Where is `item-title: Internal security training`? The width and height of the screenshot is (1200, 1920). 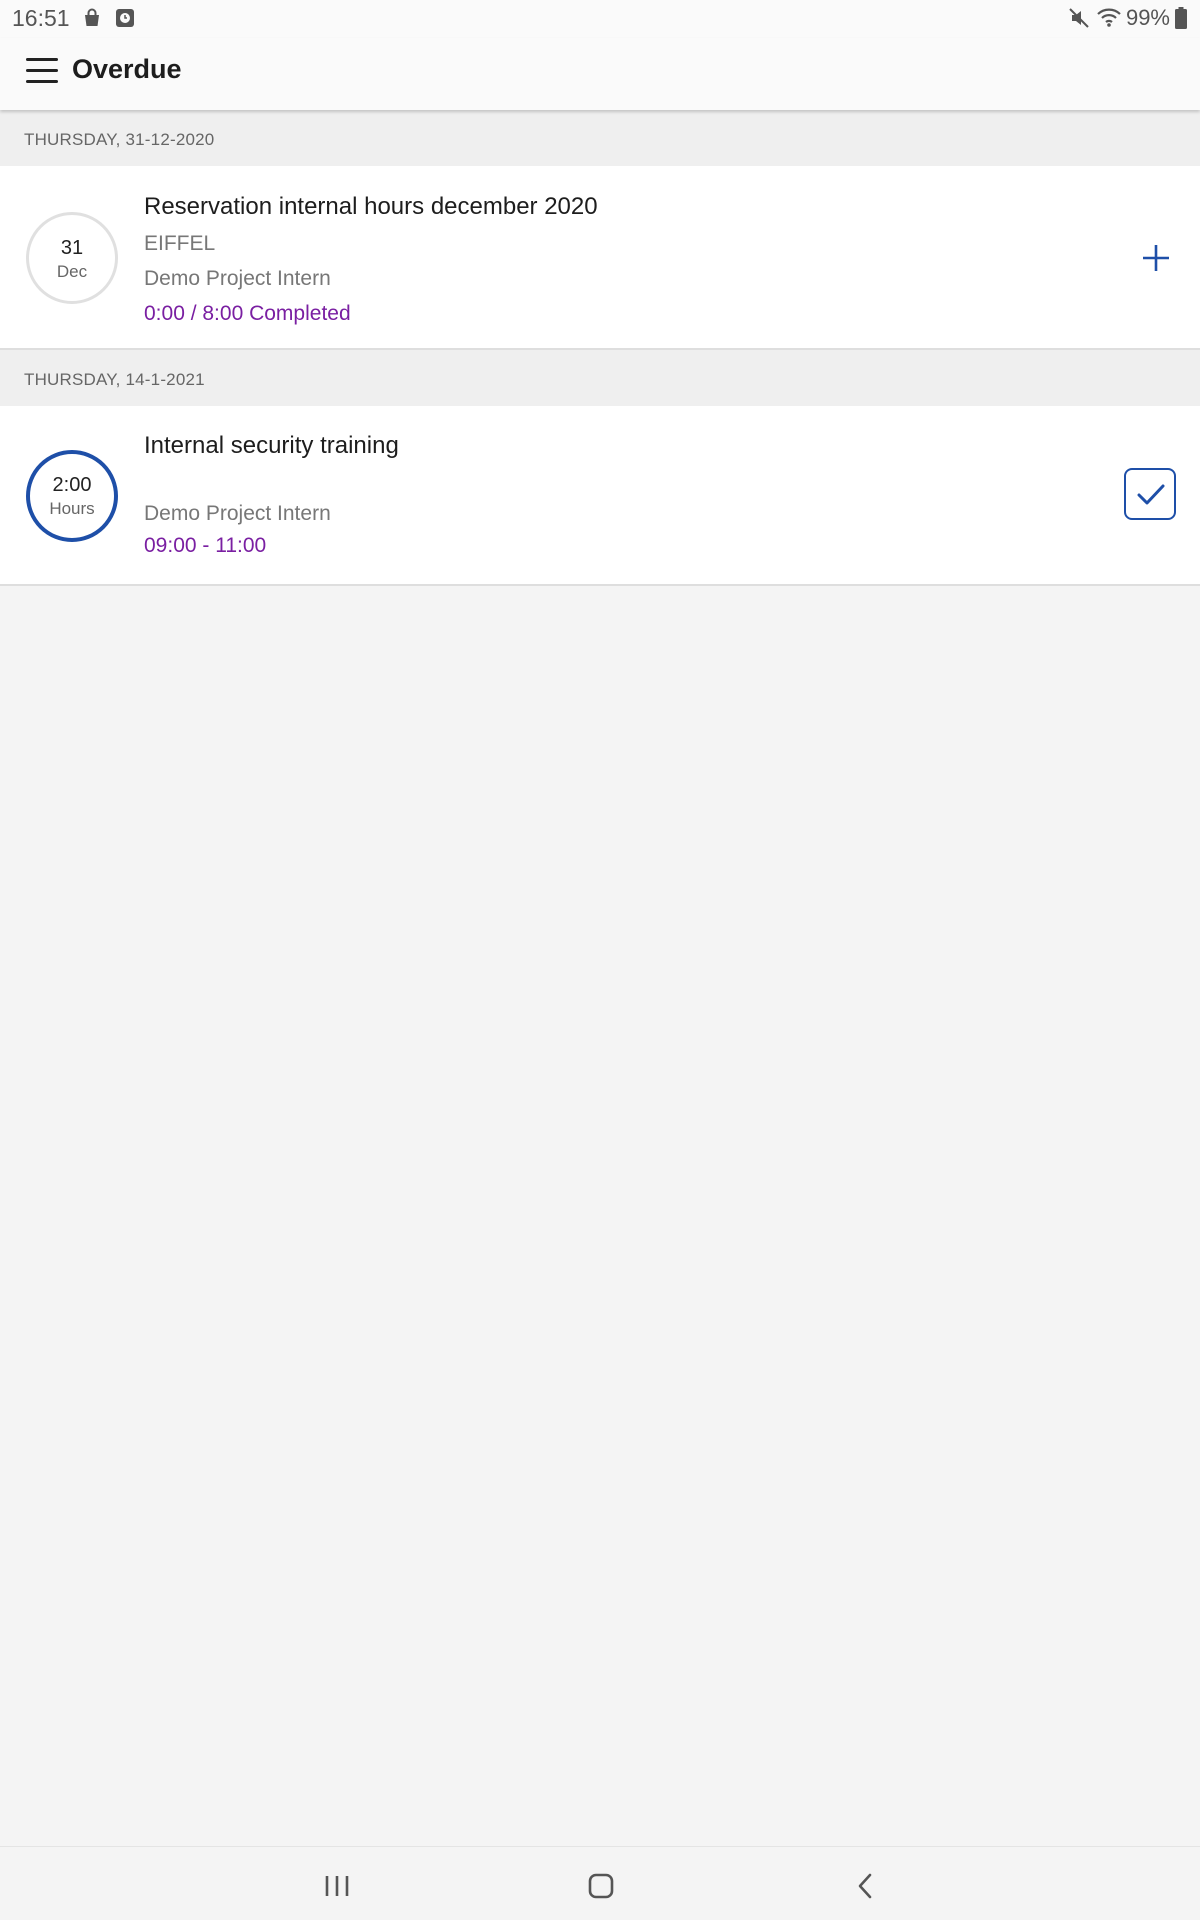 item-title: Internal security training is located at coordinates (271, 445).